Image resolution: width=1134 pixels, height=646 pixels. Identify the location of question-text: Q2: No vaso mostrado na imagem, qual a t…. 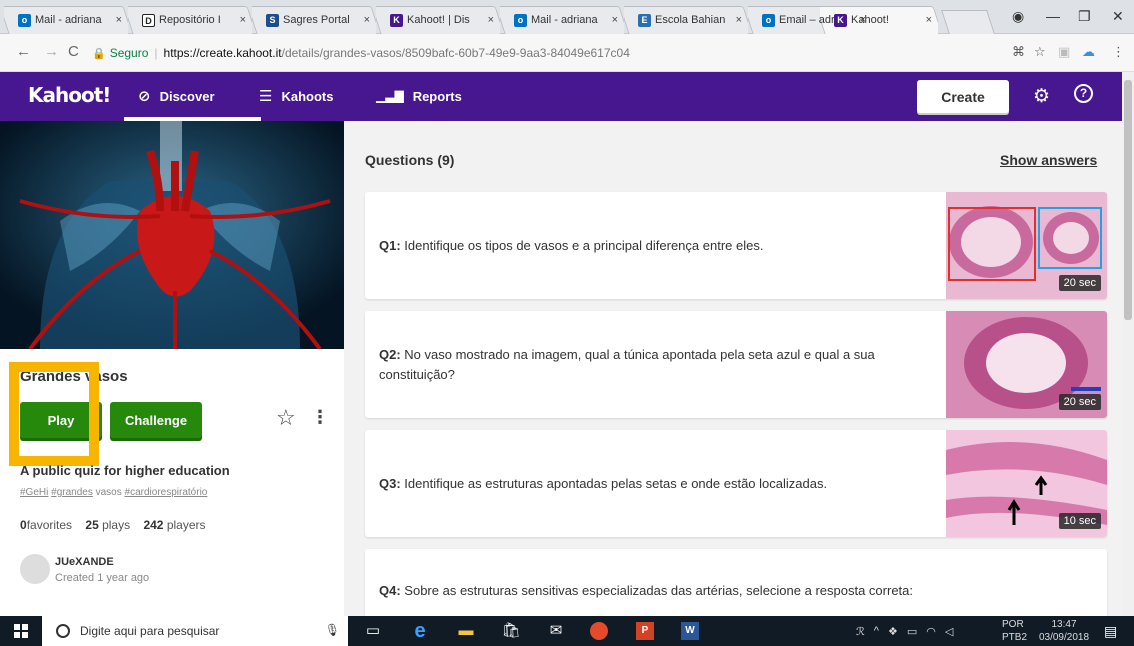
(656, 365).